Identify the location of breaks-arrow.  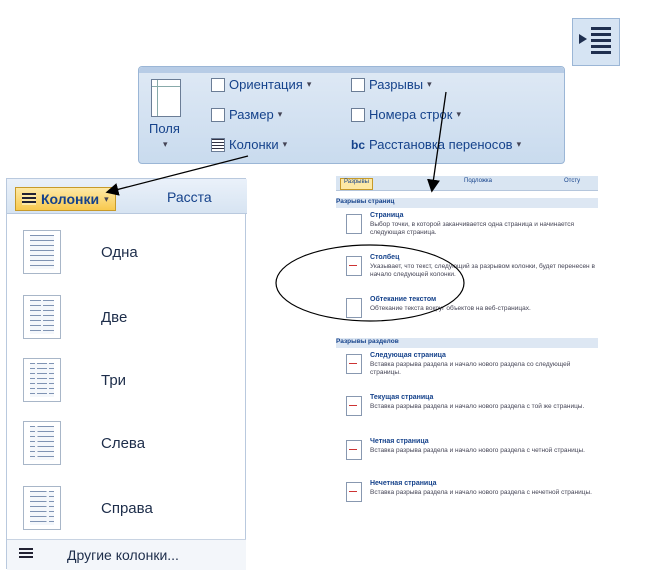
(437, 142).